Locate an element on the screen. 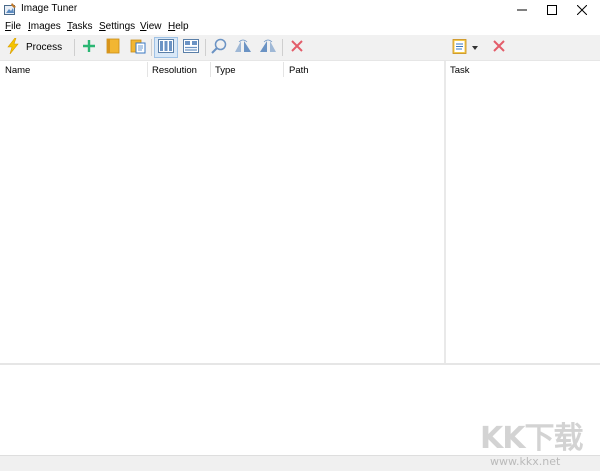 The image size is (600, 471). menu-file: File is located at coordinates (13, 26).